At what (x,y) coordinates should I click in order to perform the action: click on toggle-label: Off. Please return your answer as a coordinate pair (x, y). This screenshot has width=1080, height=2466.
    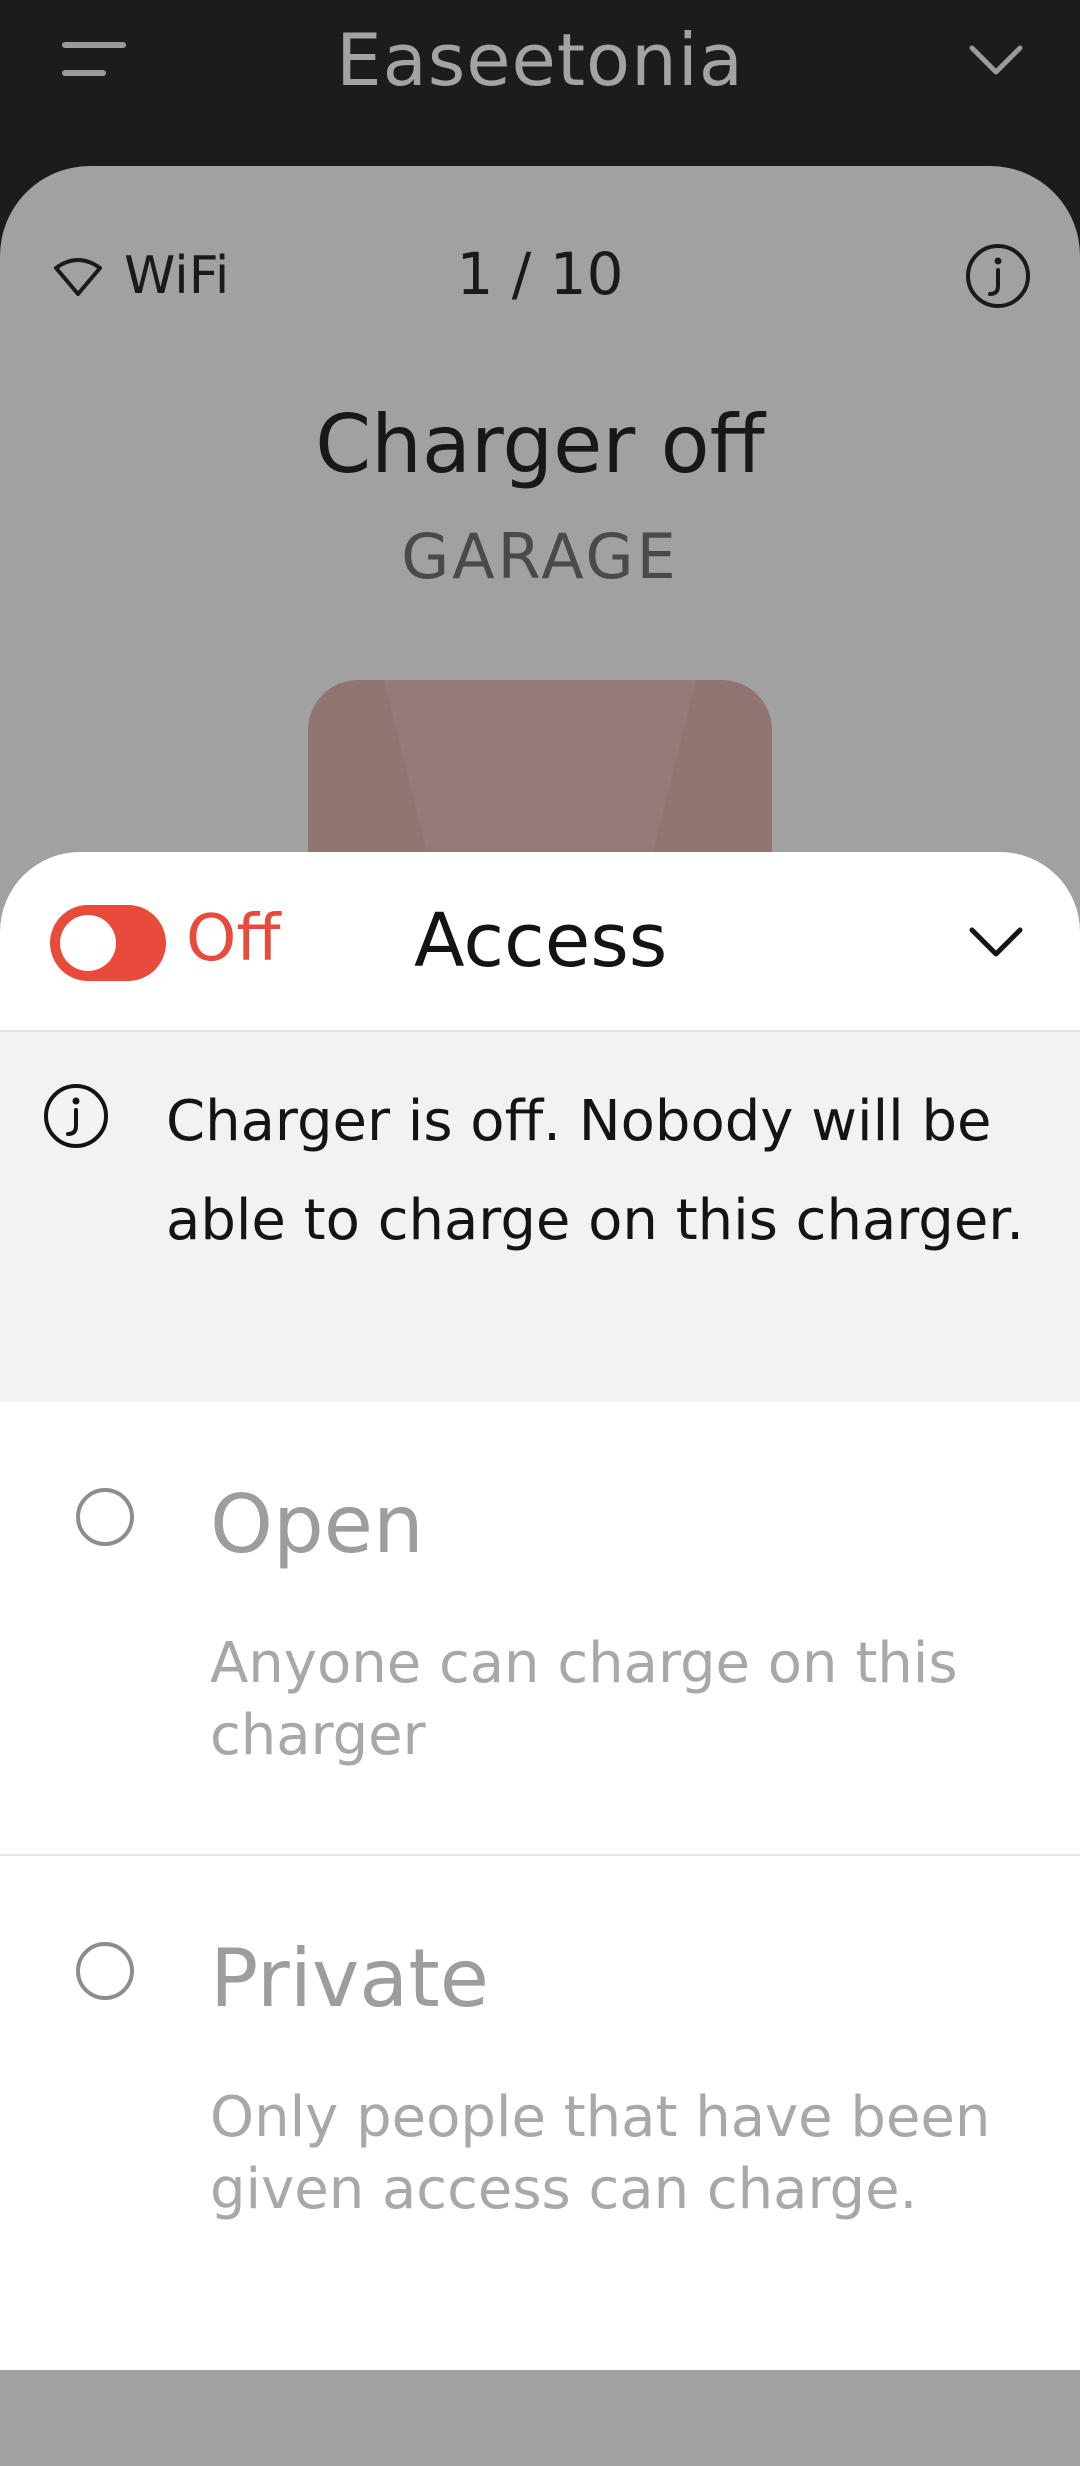
    Looking at the image, I should click on (233, 939).